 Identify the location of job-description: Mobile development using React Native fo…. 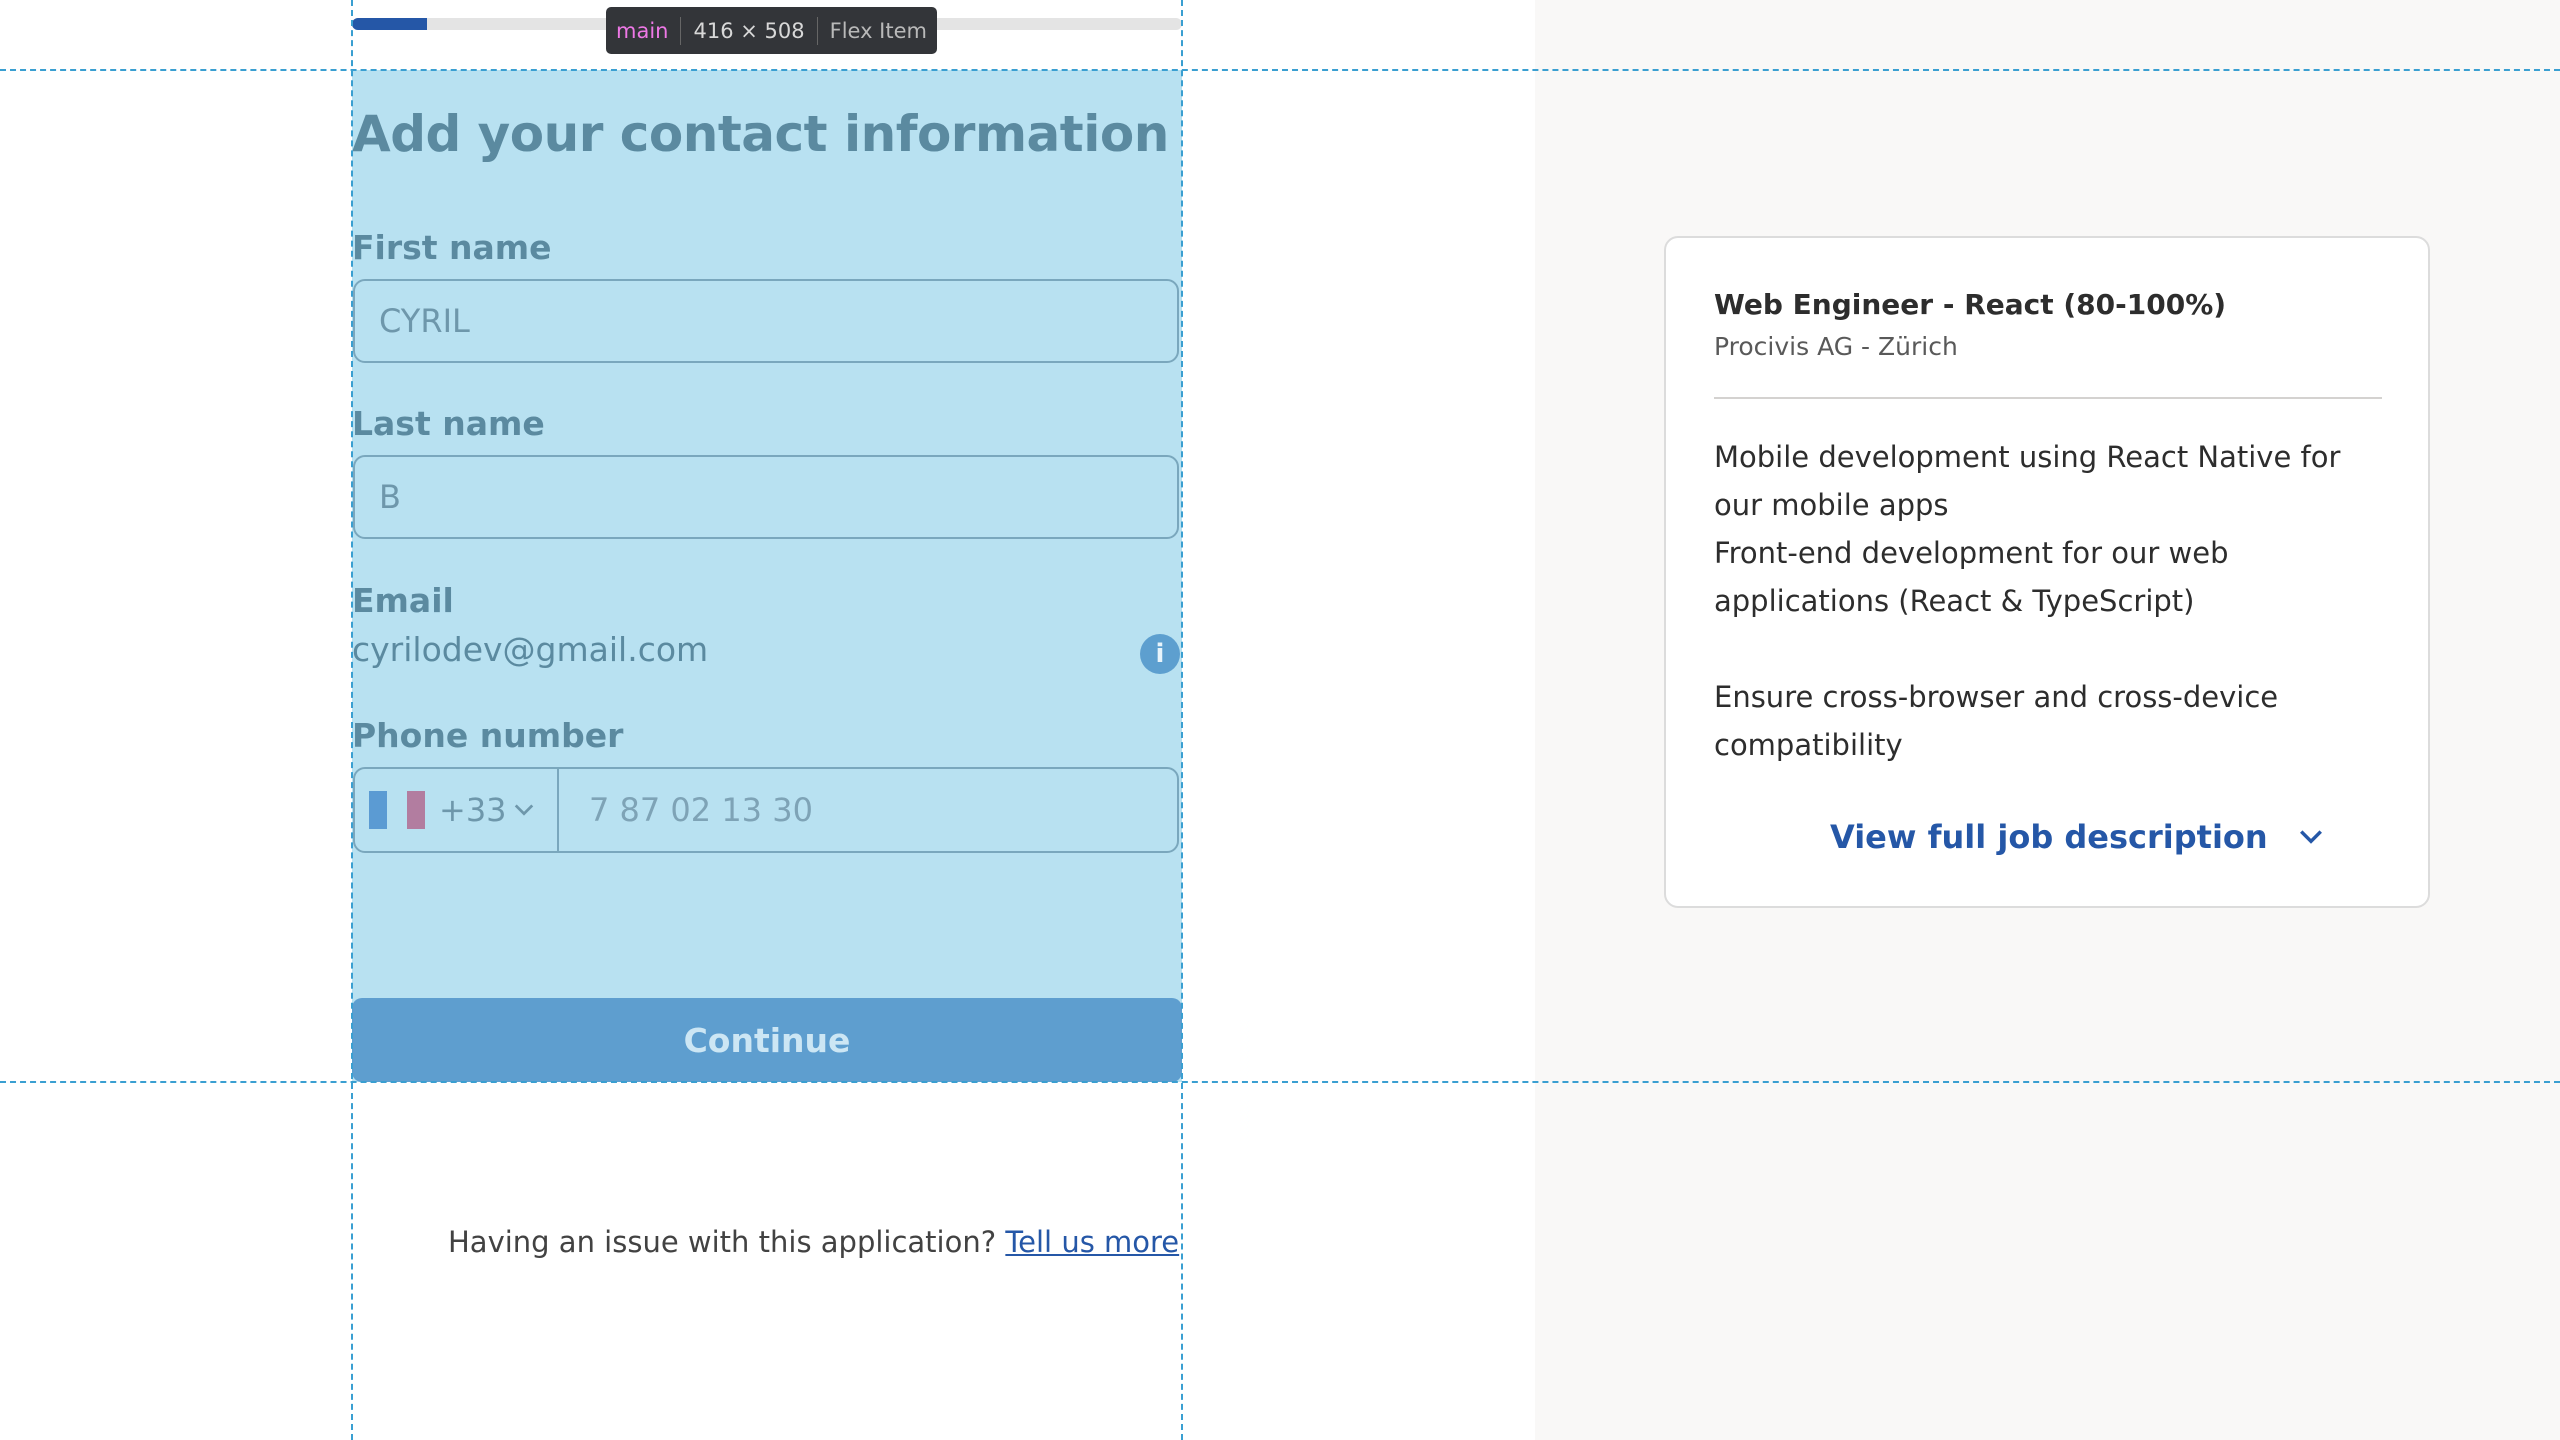
(2054, 601).